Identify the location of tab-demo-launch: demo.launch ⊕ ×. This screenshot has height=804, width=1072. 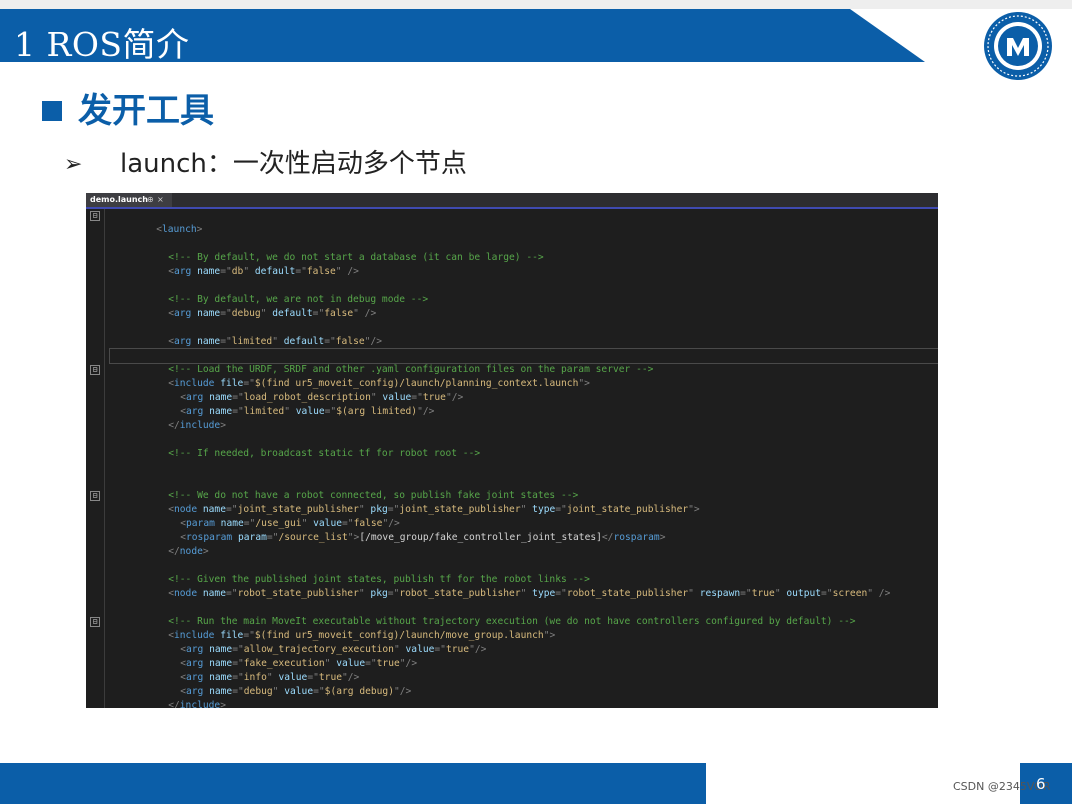
(129, 200).